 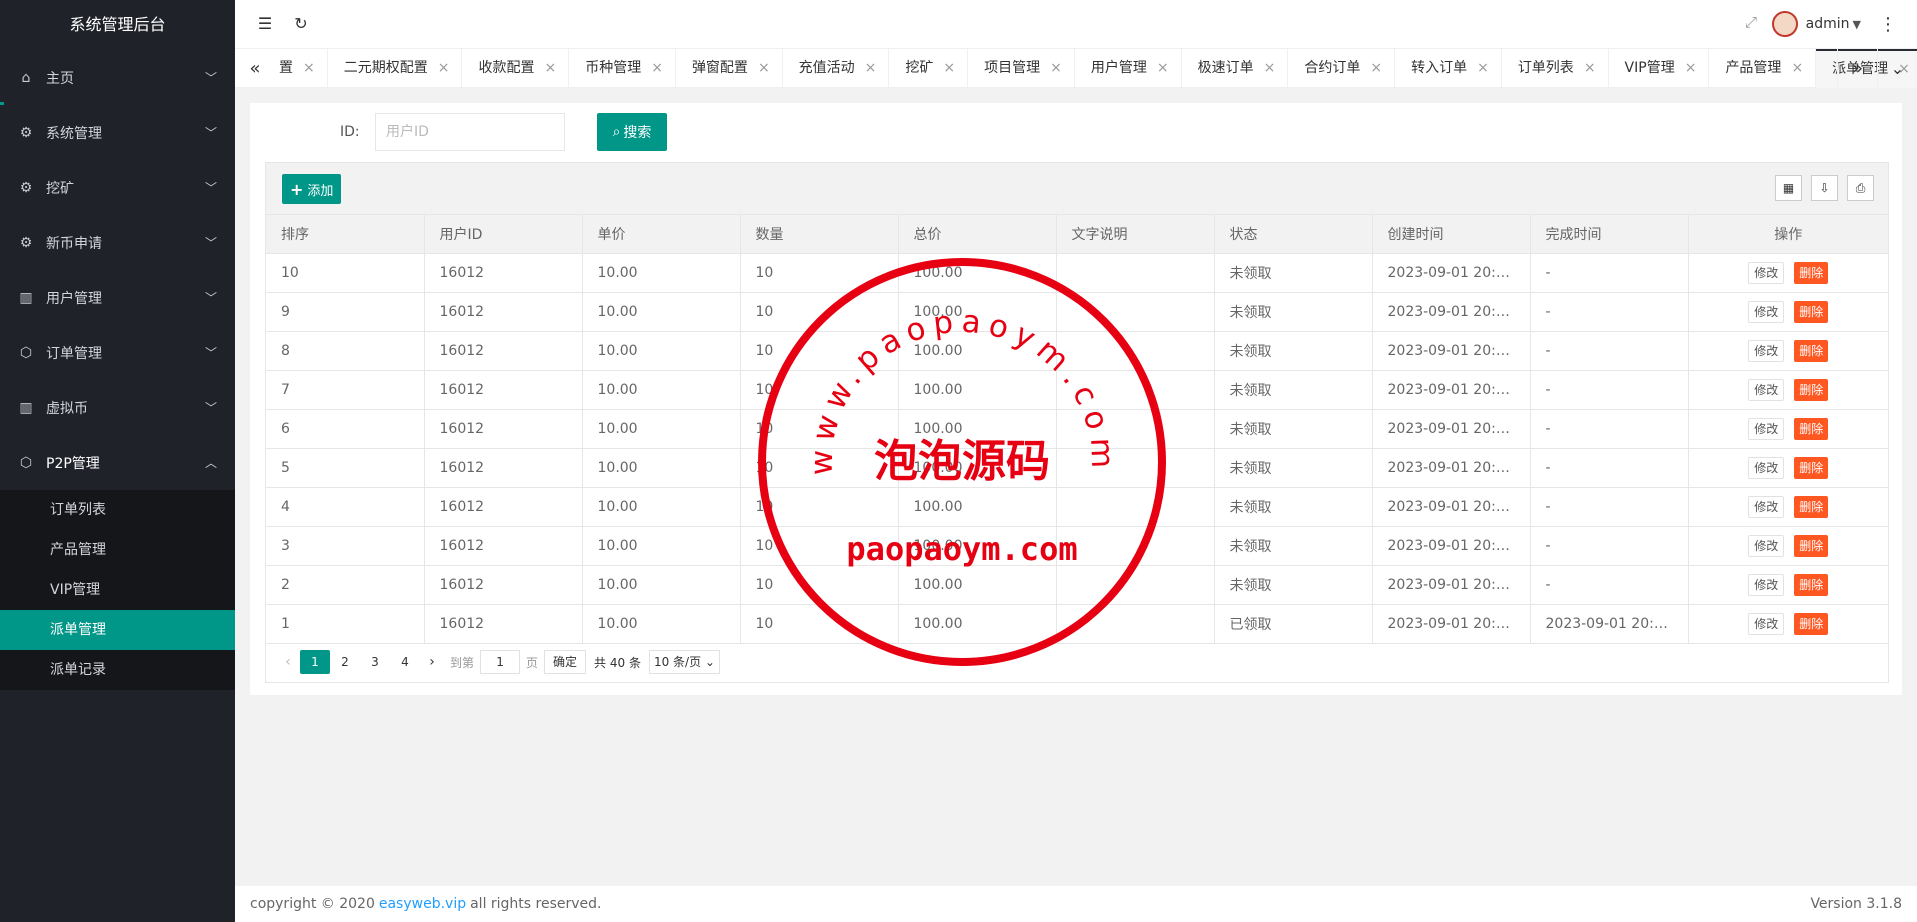 I want to click on submenu-item: 派单管理, so click(x=117, y=630).